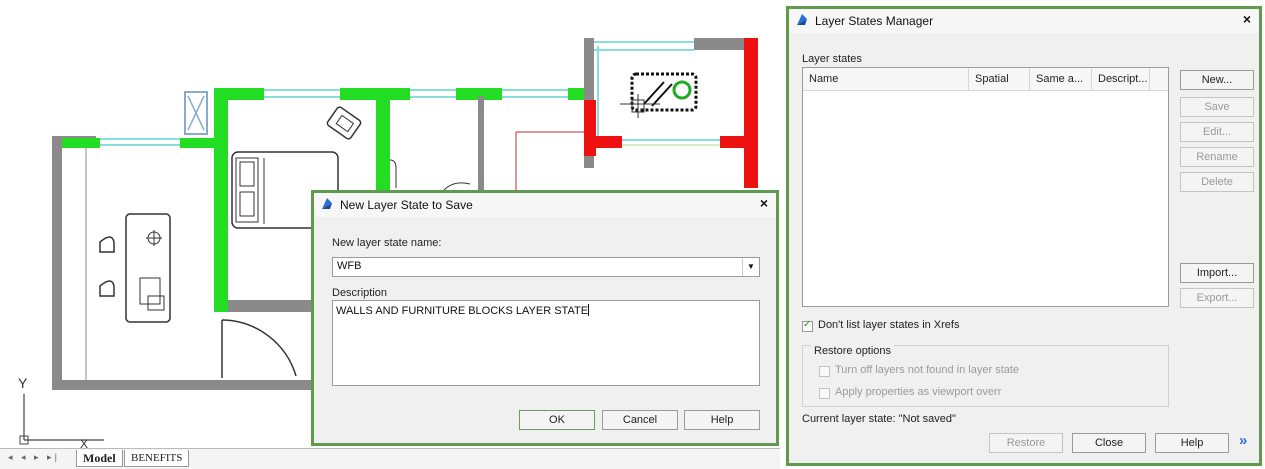 The width and height of the screenshot is (1265, 469). I want to click on sink-block, so click(659, 95).